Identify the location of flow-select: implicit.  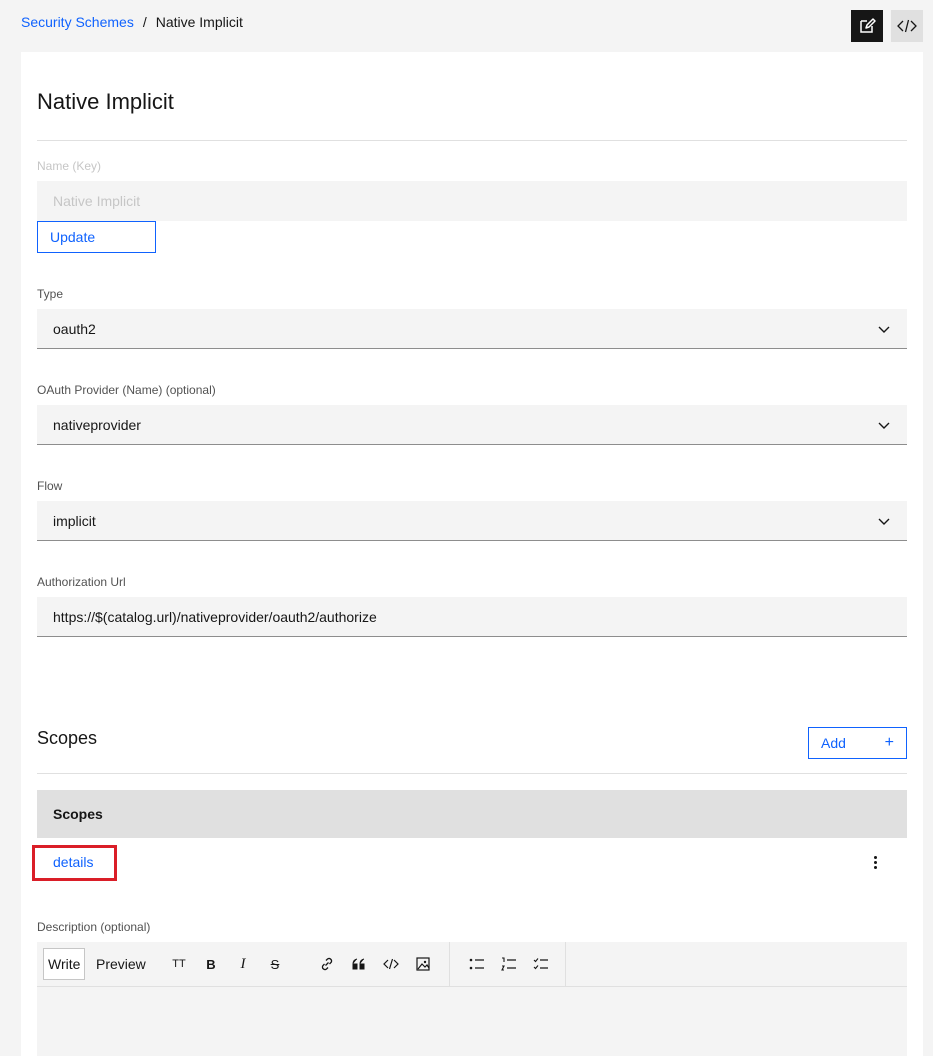
(472, 521).